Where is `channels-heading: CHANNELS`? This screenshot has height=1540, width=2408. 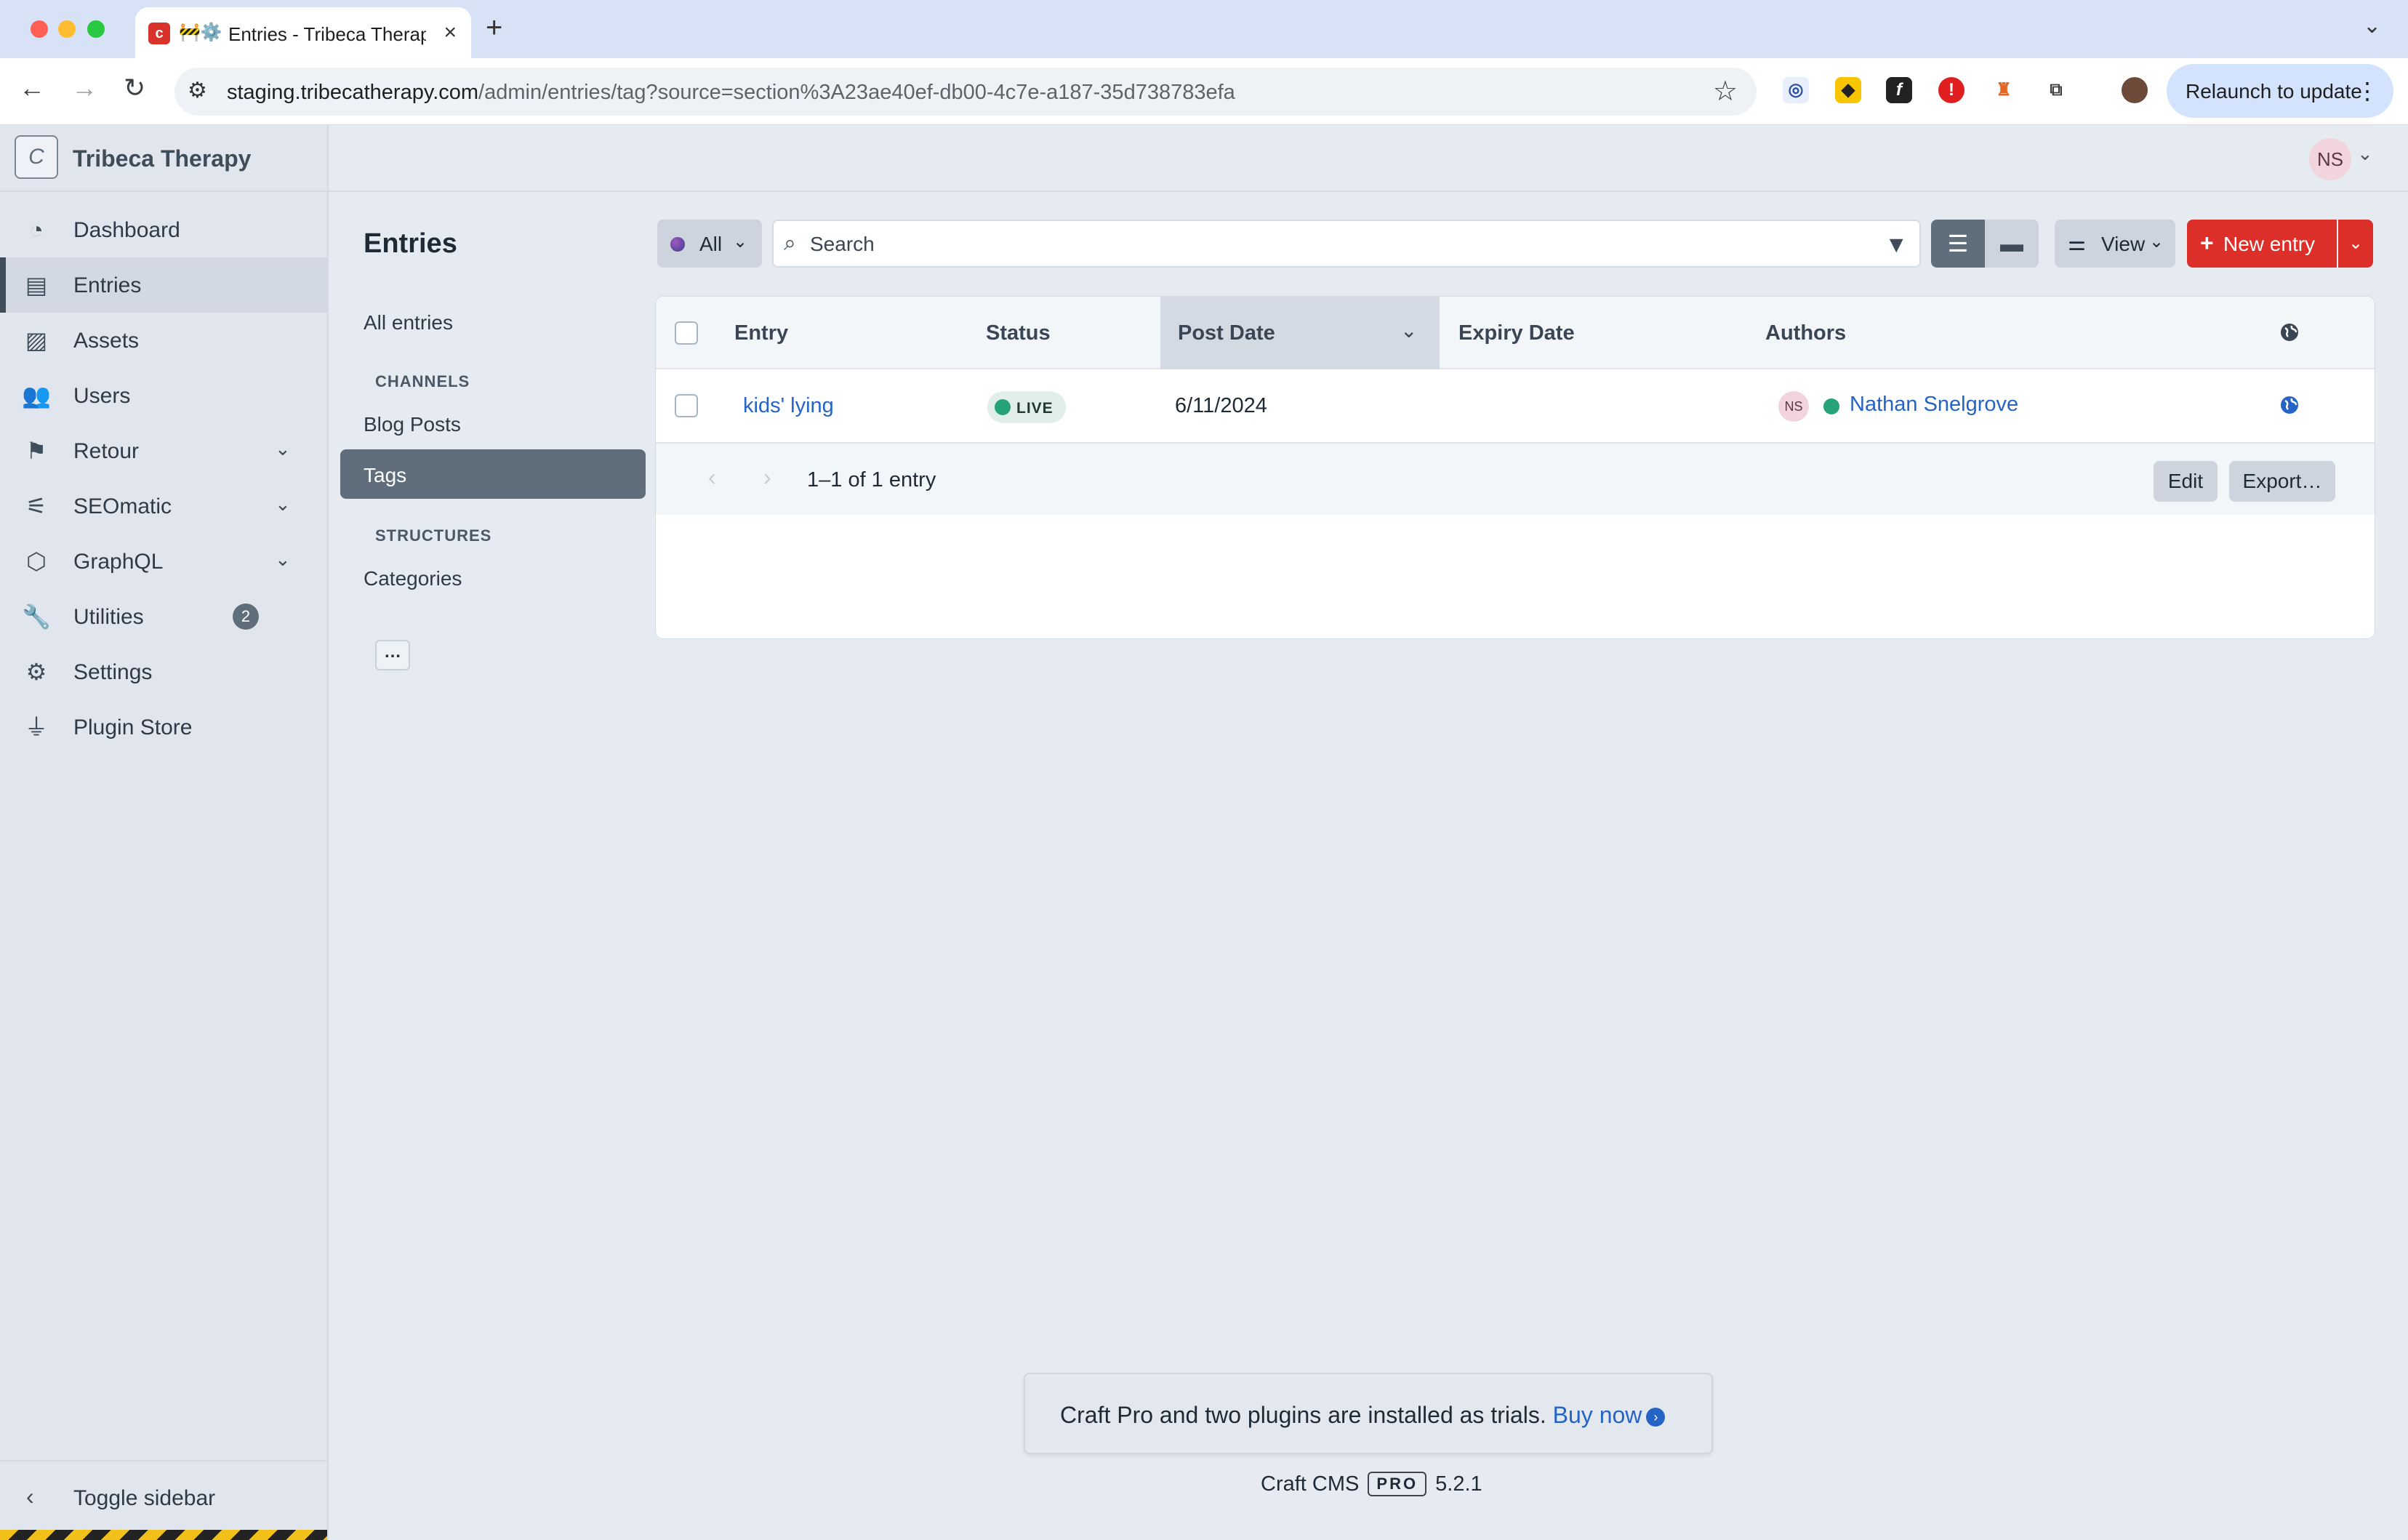
channels-heading: CHANNELS is located at coordinates (422, 381).